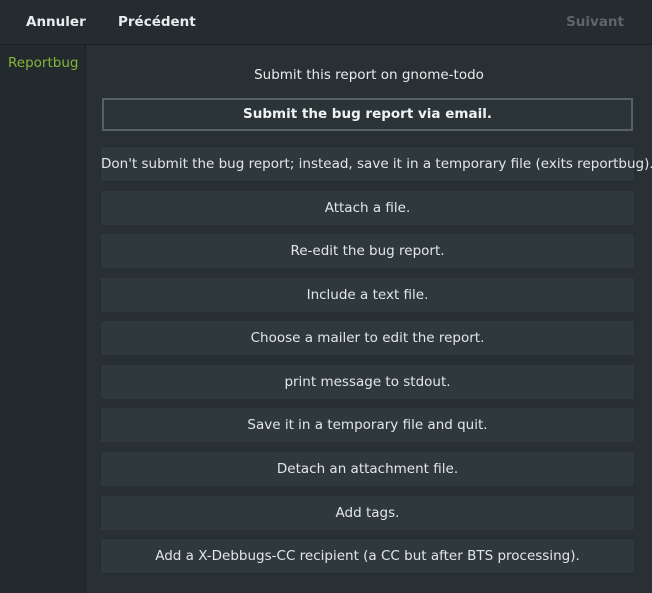 Image resolution: width=652 pixels, height=593 pixels. Describe the element at coordinates (367, 295) in the screenshot. I see `option-include-text-file-button: Include a text file.` at that location.